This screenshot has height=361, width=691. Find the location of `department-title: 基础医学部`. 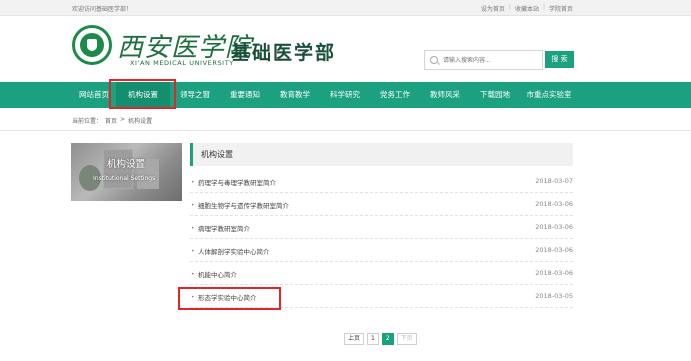

department-title: 基础医学部 is located at coordinates (284, 53).